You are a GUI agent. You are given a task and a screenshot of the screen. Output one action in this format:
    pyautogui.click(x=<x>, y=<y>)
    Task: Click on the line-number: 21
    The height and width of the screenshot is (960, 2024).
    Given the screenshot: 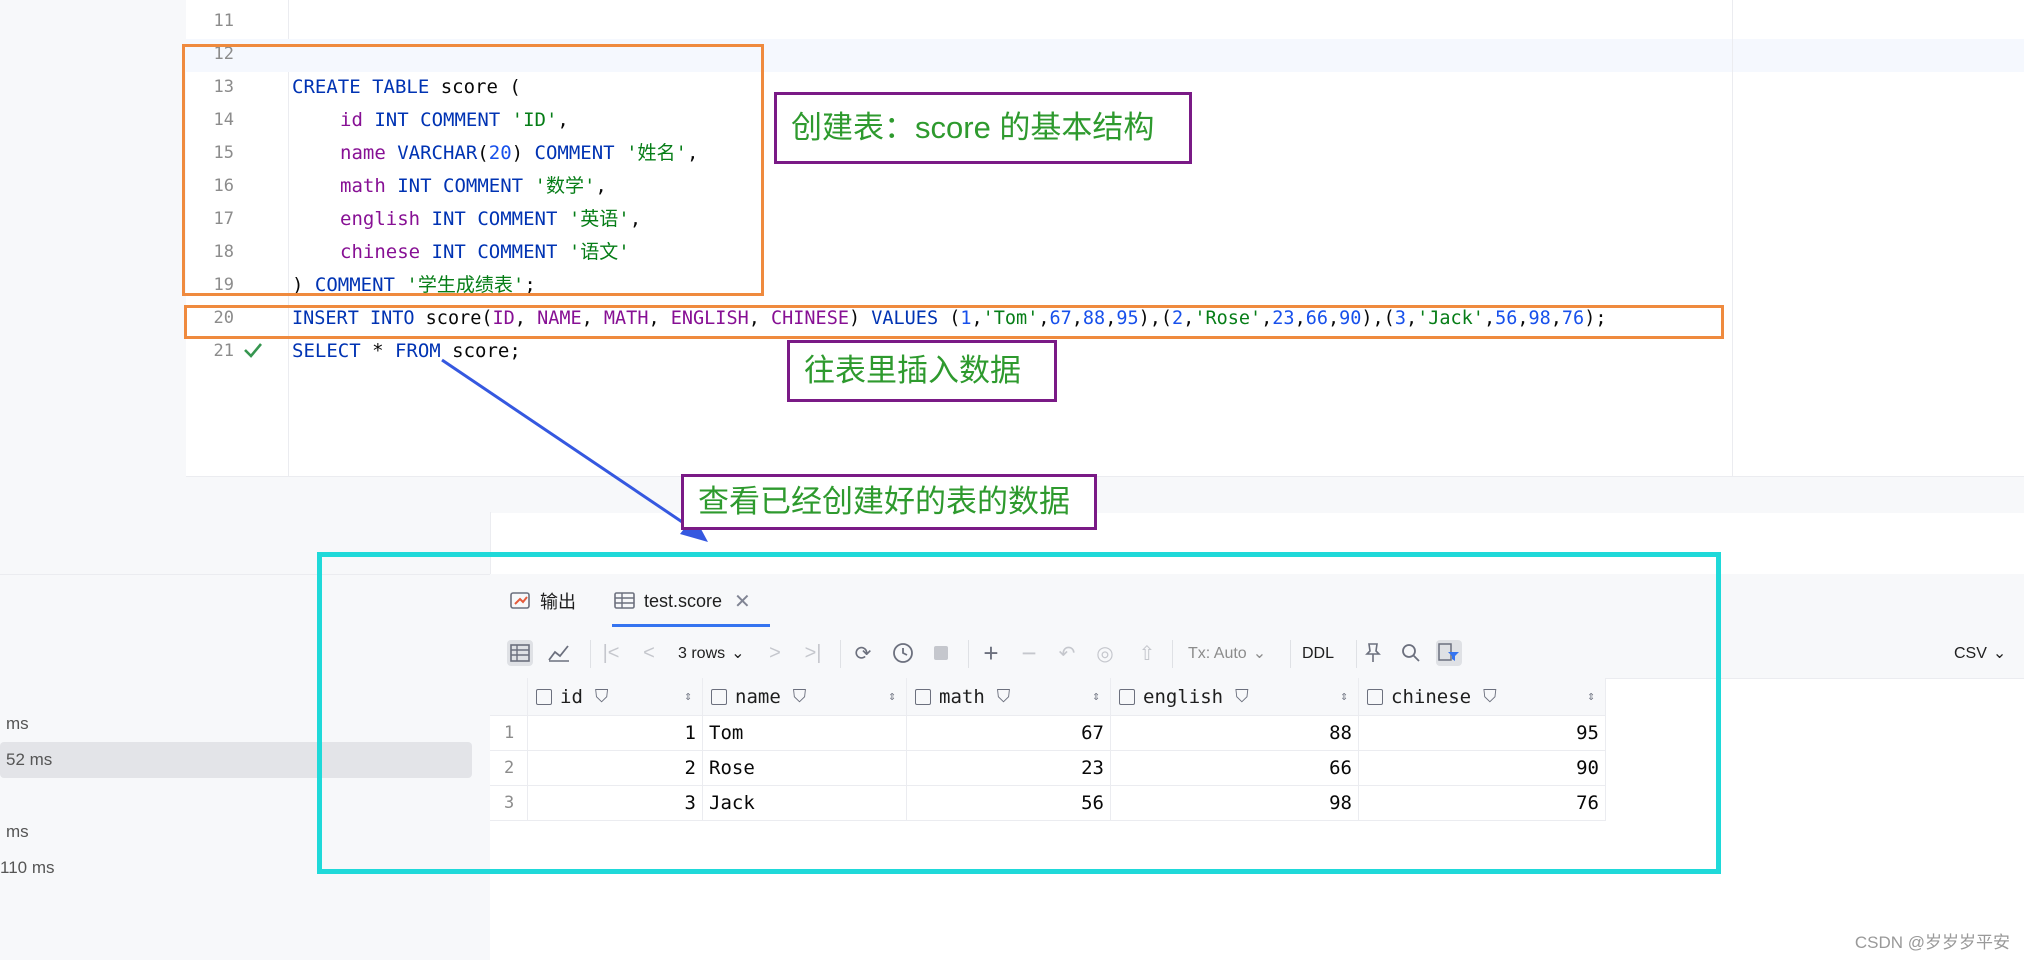 What is the action you would take?
    pyautogui.click(x=223, y=351)
    